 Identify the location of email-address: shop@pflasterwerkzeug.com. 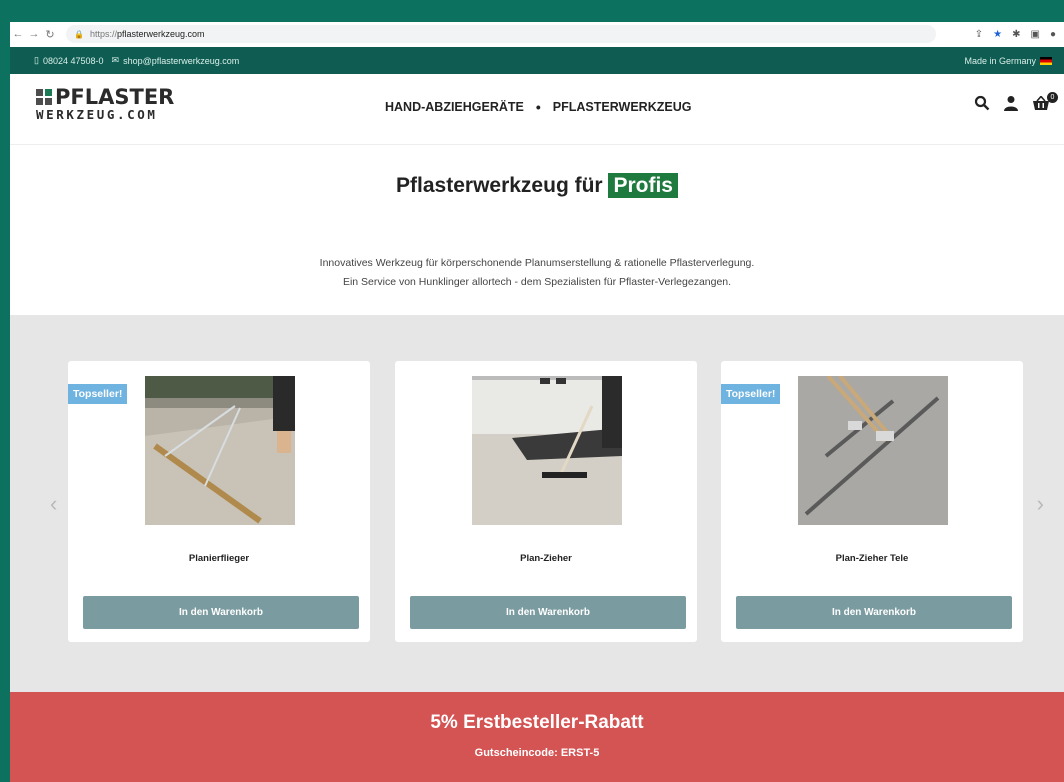
(181, 60).